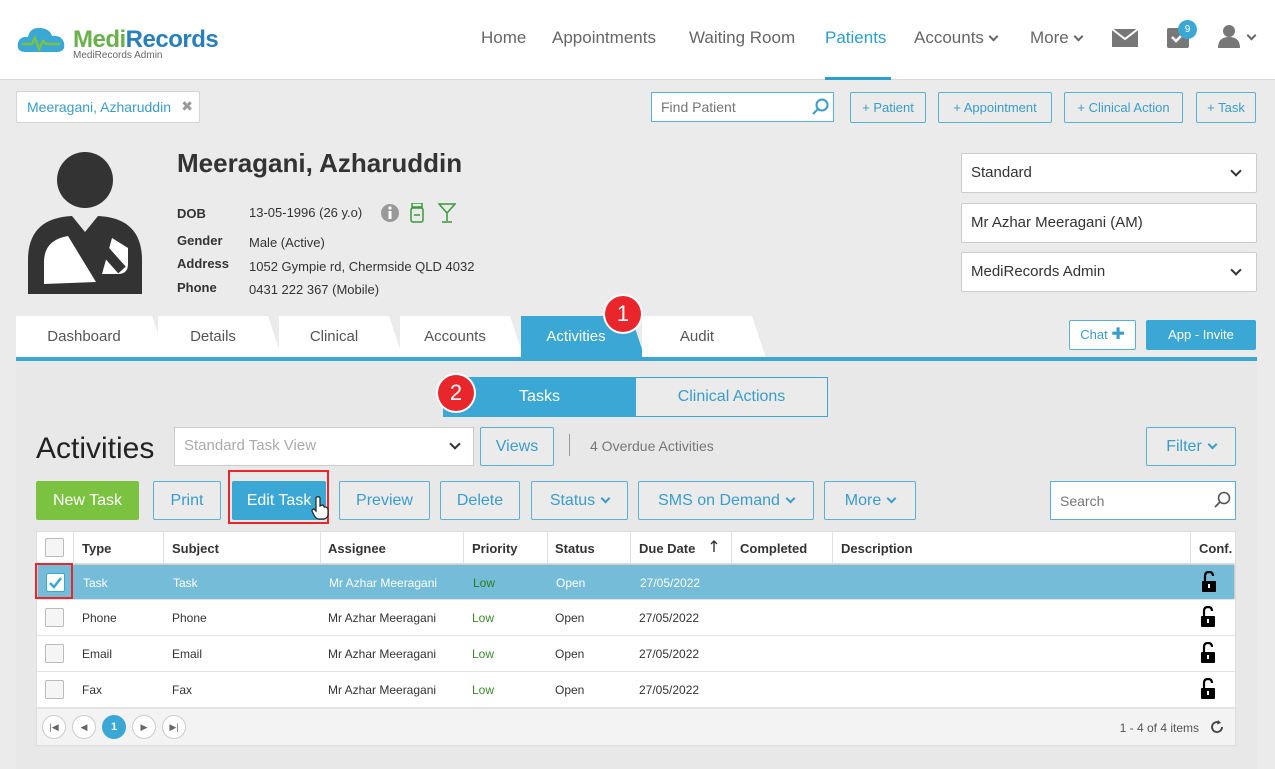 The image size is (1275, 769). Describe the element at coordinates (742, 107) in the screenshot. I see `find-patient-input` at that location.